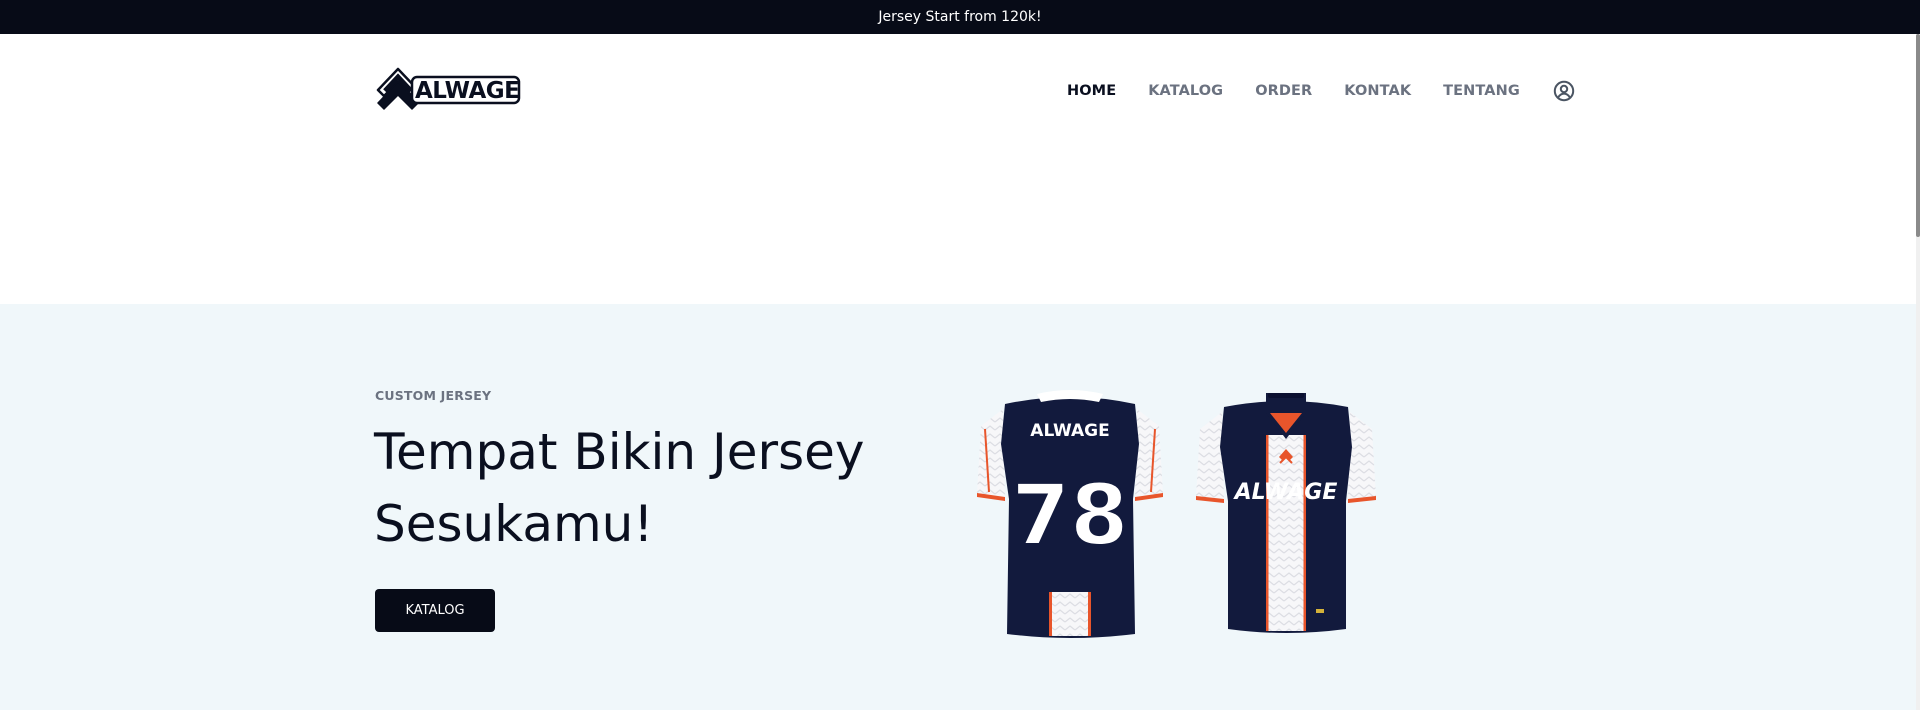  I want to click on nav-katalog: KATALOG, so click(1185, 91).